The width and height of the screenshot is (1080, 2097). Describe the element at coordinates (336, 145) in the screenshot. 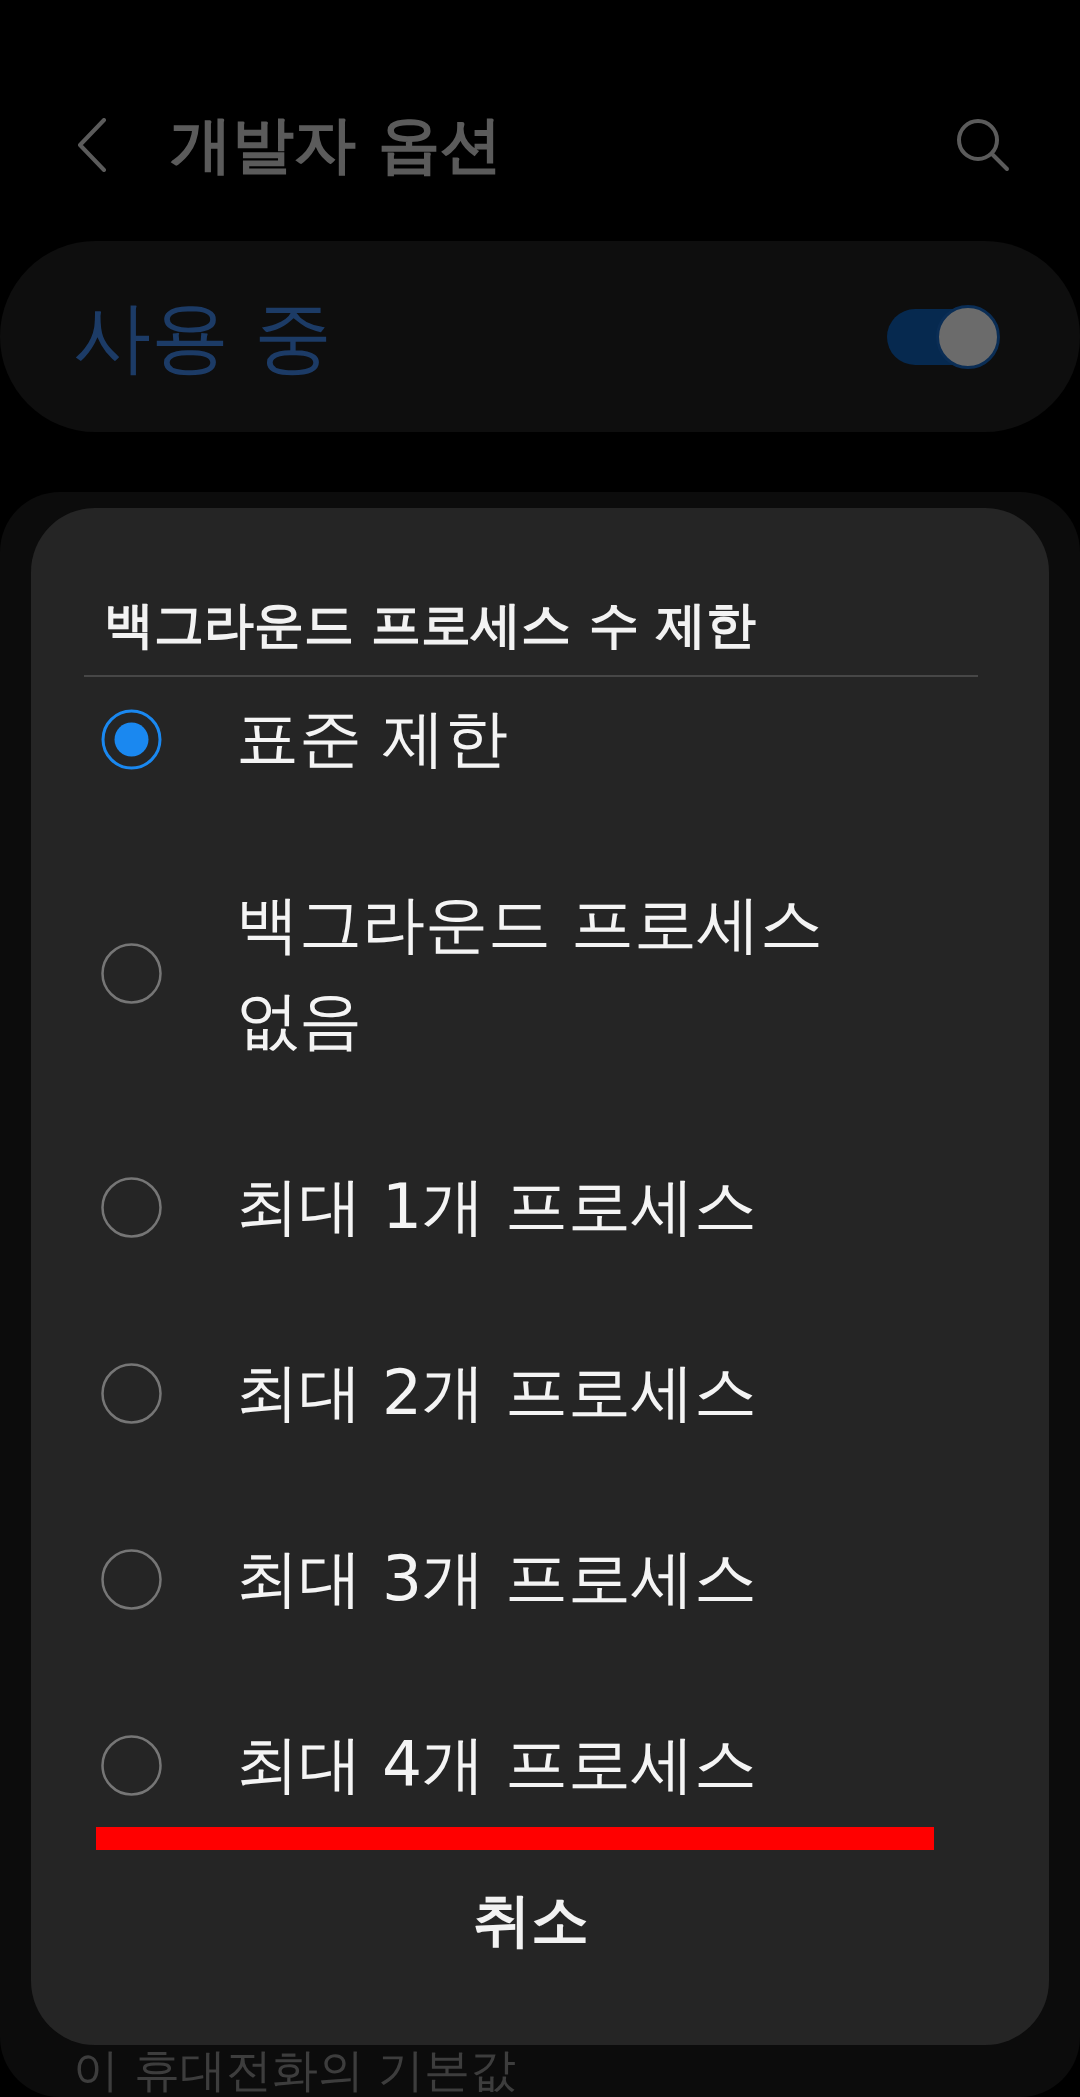

I see `page-title: 개발자 옵션` at that location.